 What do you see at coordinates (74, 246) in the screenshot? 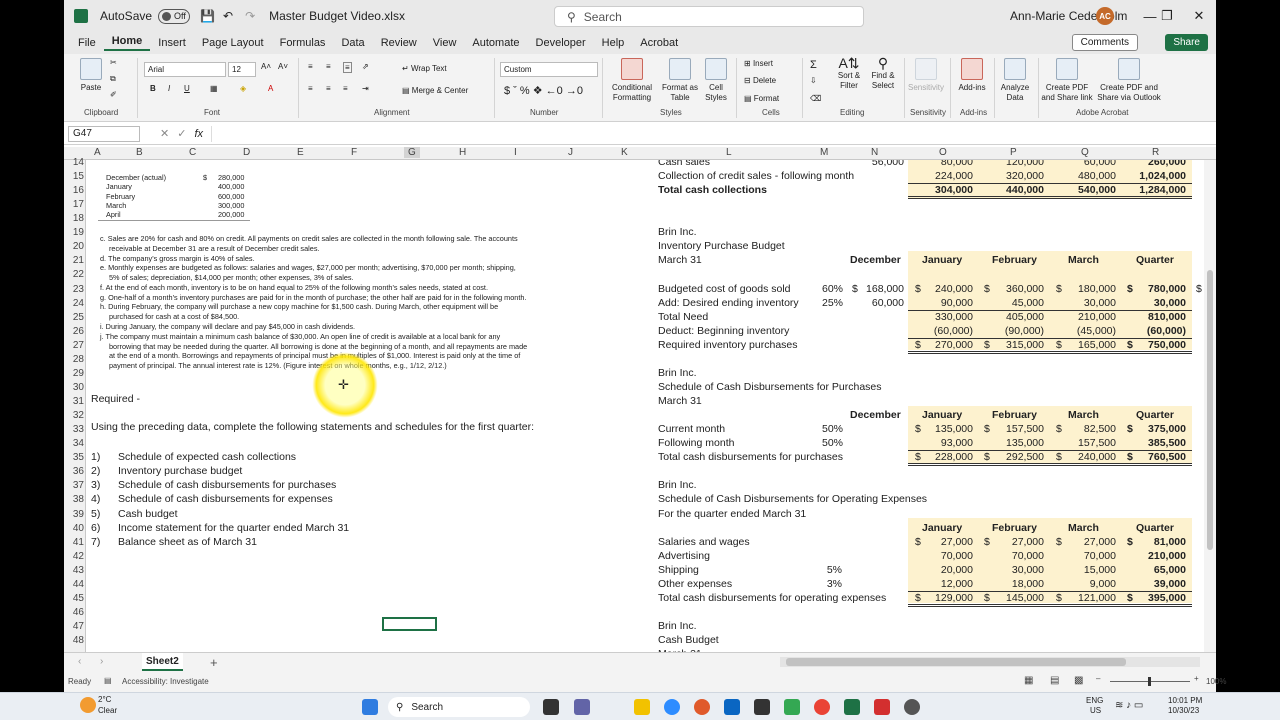
I see `row-header: 20` at bounding box center [74, 246].